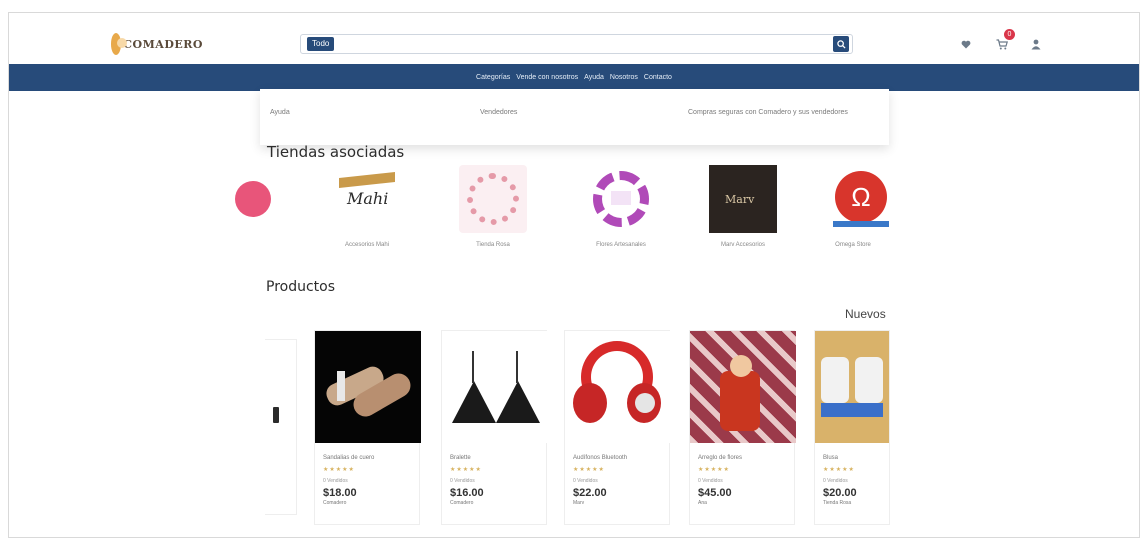 This screenshot has width=1141, height=540. I want to click on store-card: Mahi Accesorios Mahi, so click(367, 207).